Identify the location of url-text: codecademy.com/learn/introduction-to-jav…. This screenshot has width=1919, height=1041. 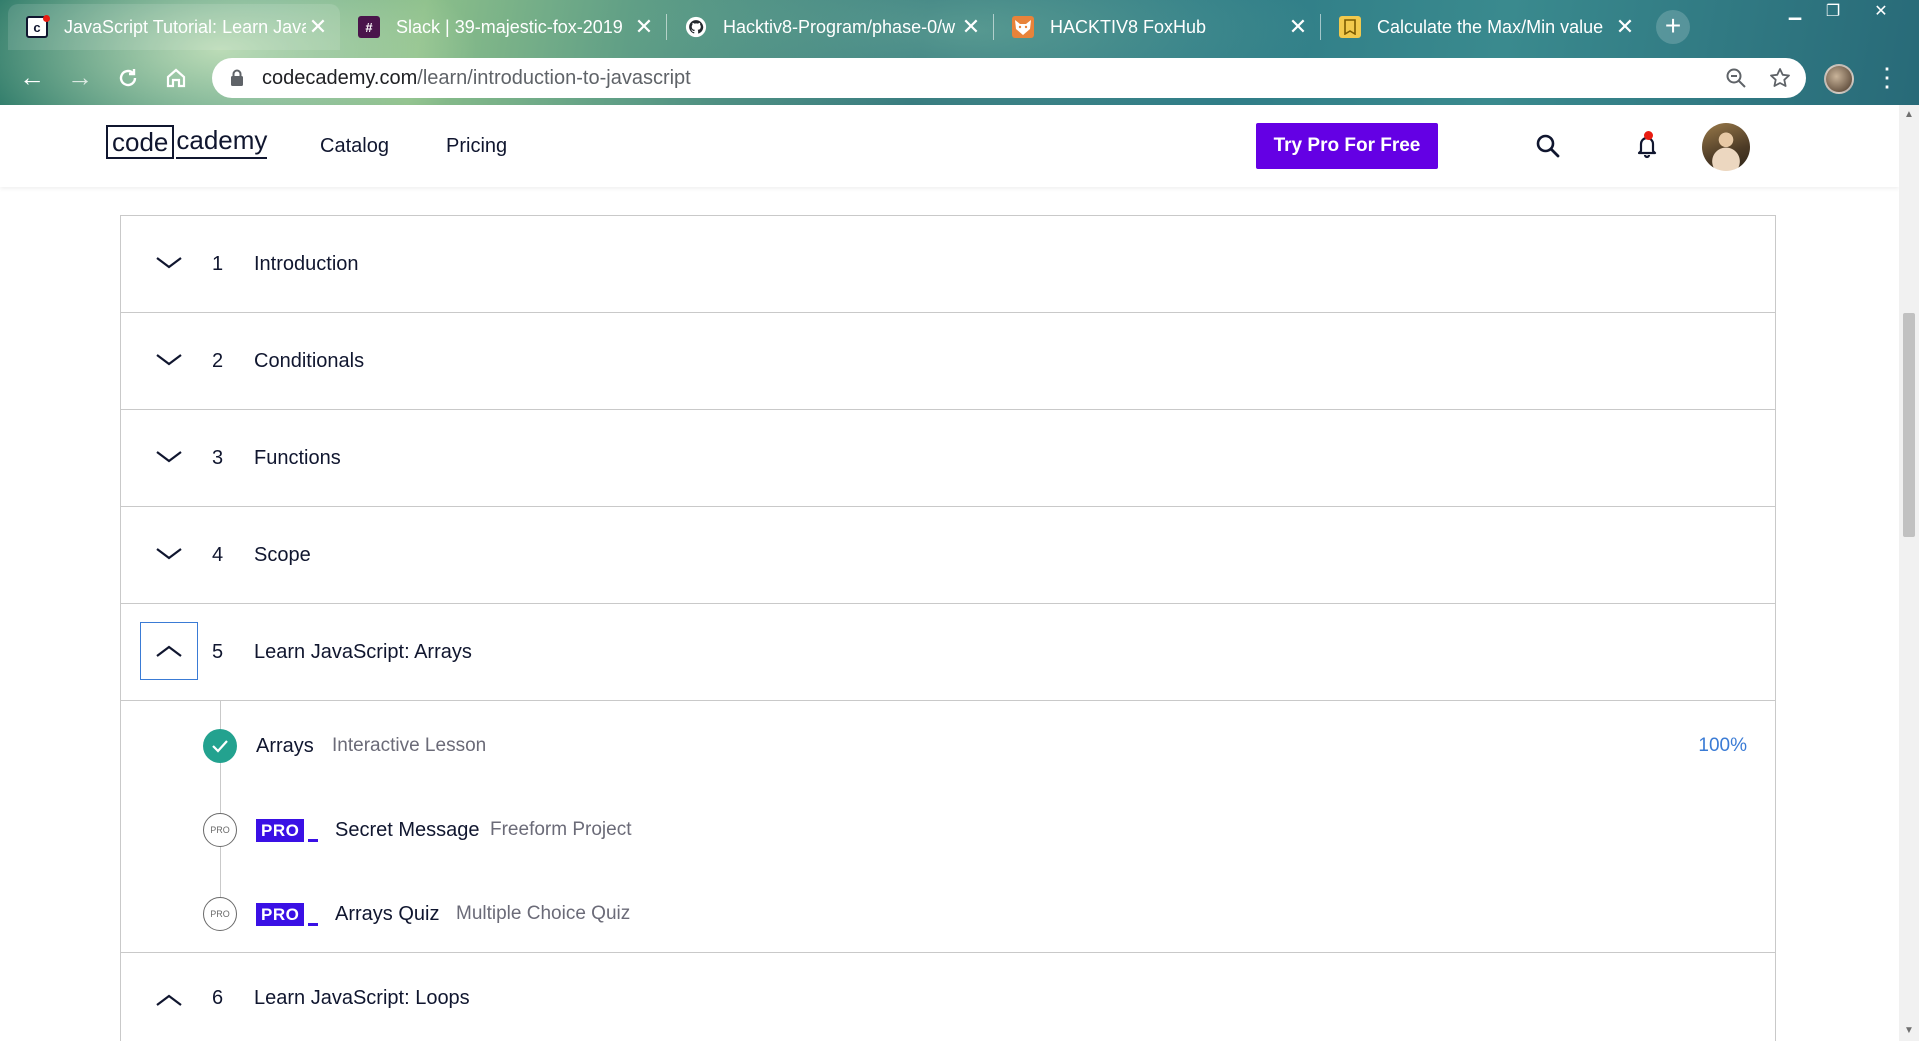
(990, 78).